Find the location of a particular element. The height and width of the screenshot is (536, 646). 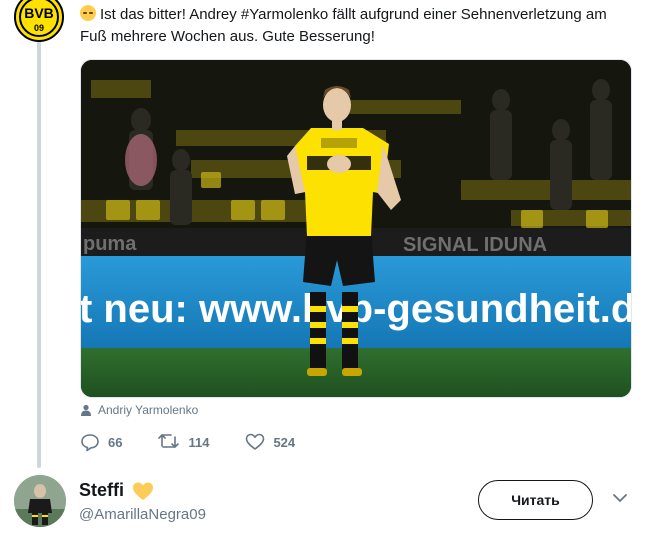

follow-button: Читать is located at coordinates (535, 500).